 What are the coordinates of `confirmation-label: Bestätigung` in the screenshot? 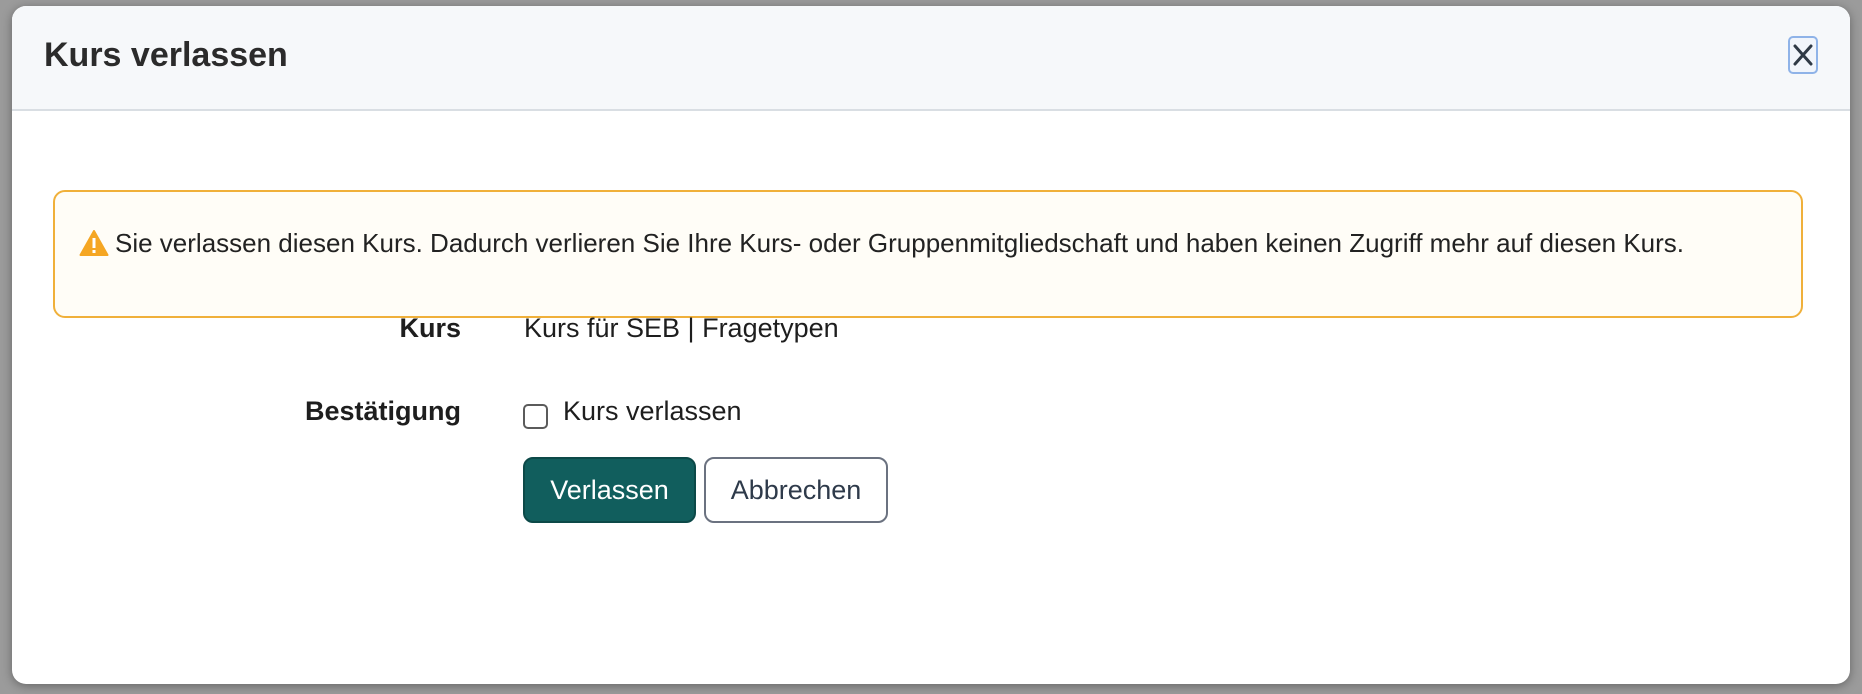 It's located at (382, 411).